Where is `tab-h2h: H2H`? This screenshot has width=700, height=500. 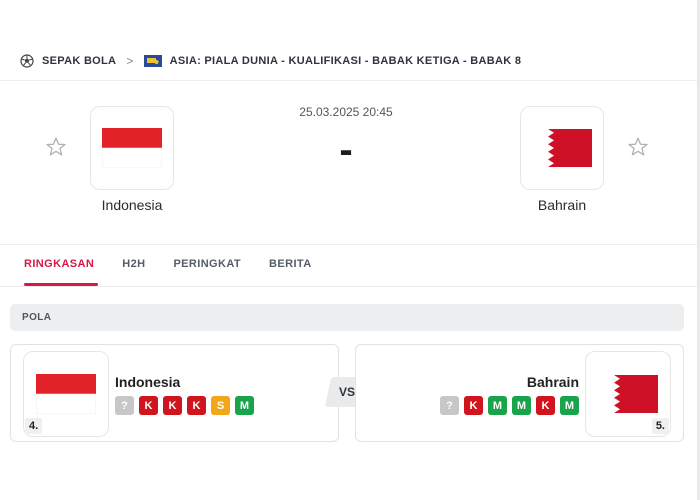 tab-h2h: H2H is located at coordinates (133, 269).